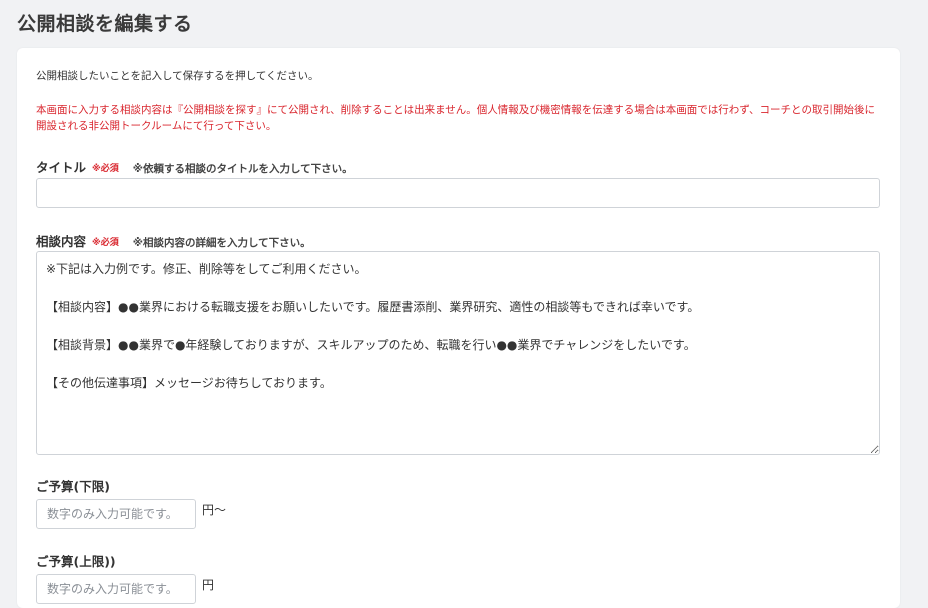 This screenshot has height=608, width=928. What do you see at coordinates (105, 243) in the screenshot?
I see `content-required-badge: ※必須` at bounding box center [105, 243].